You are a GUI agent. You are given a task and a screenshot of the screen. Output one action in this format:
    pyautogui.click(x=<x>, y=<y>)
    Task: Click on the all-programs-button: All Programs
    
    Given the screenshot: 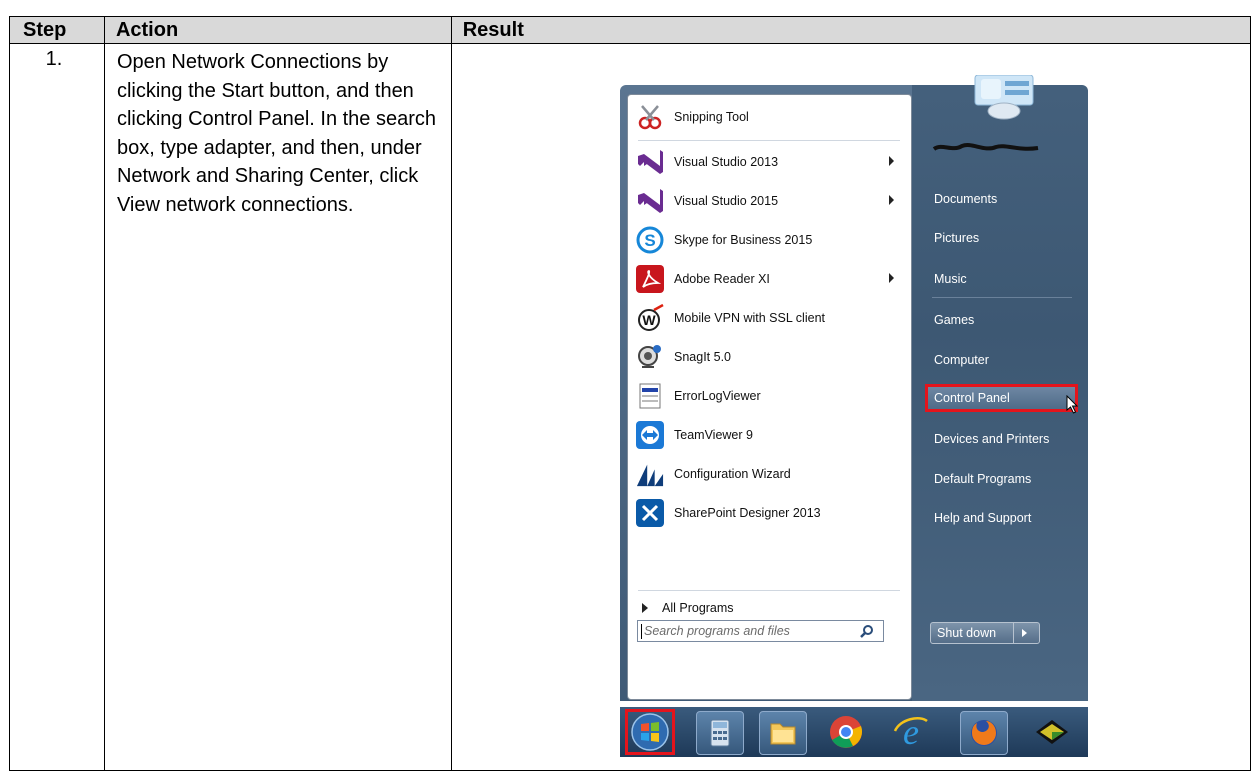 What is the action you would take?
    pyautogui.click(x=686, y=608)
    